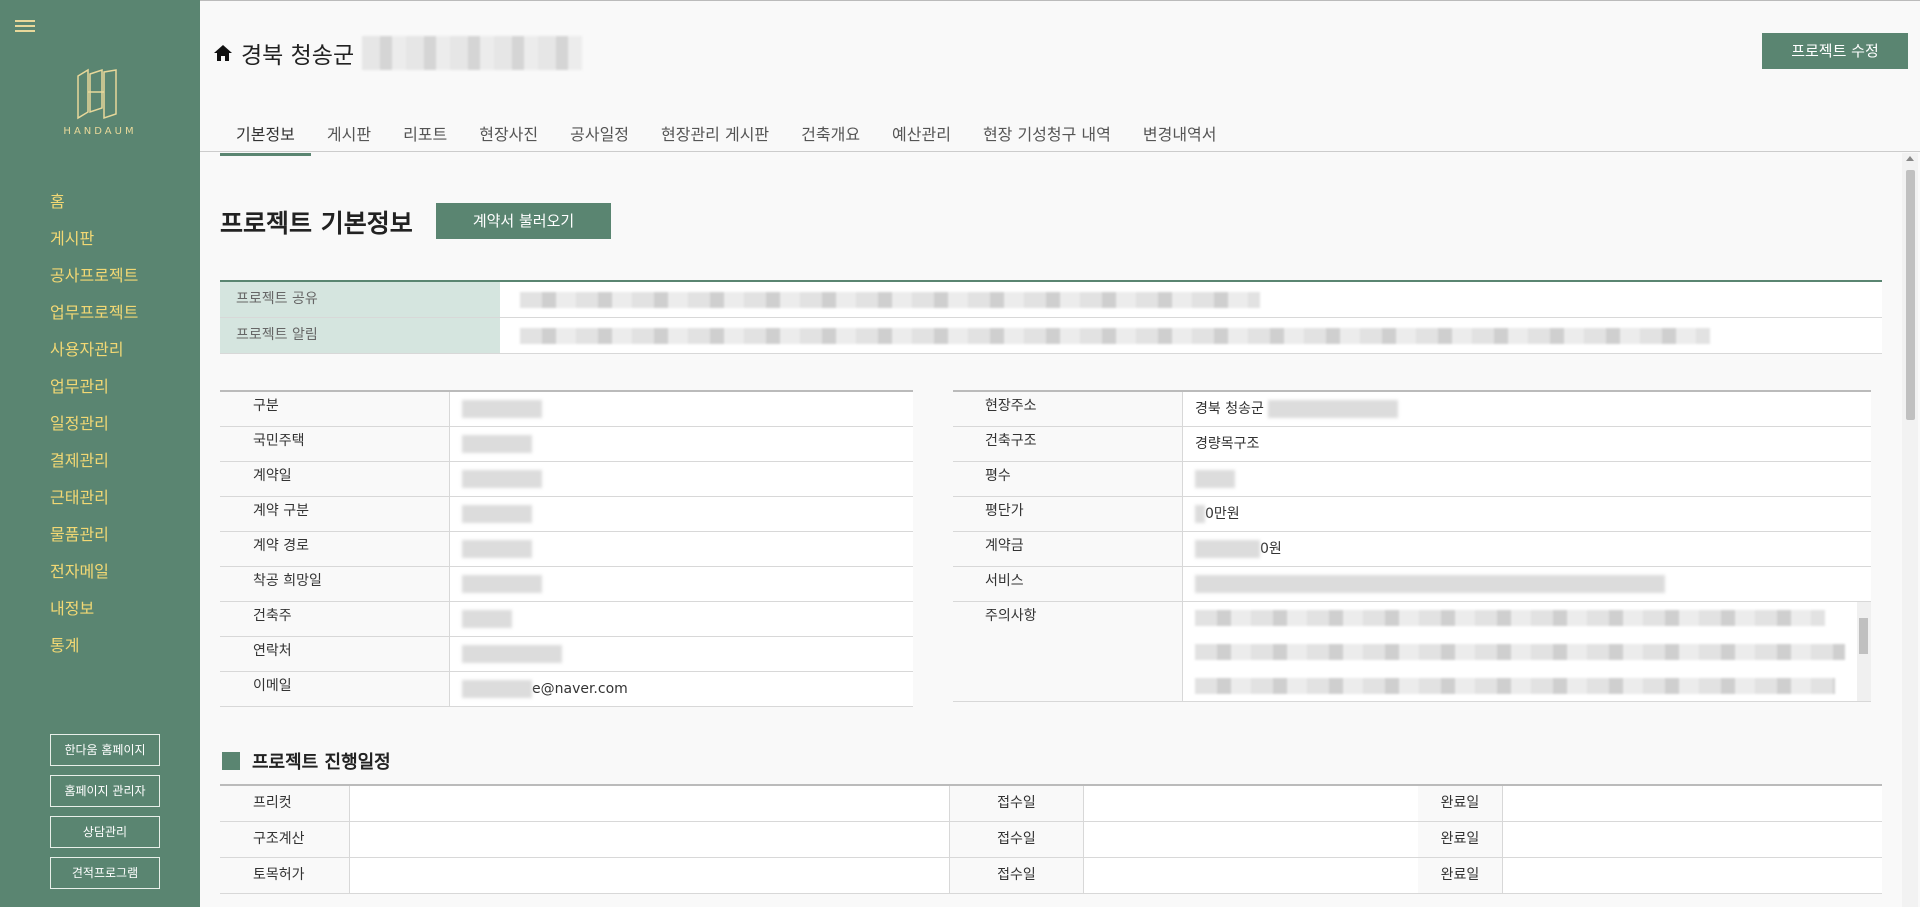 The width and height of the screenshot is (1920, 907). I want to click on sidebar-item-attendance: 근태관리, so click(94, 502).